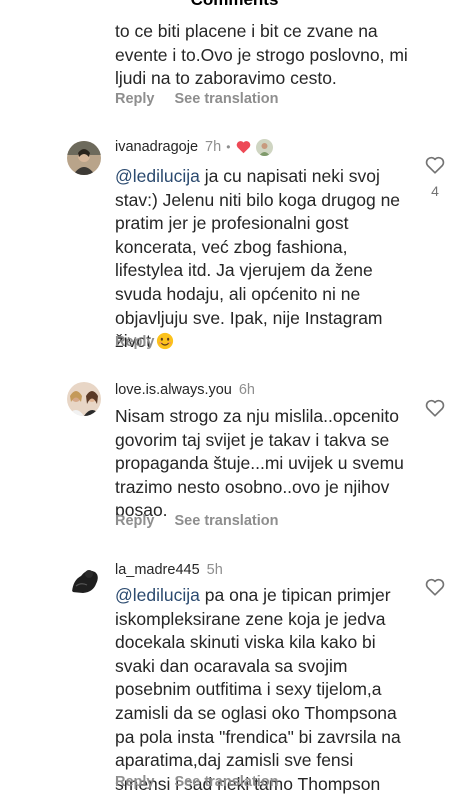 This screenshot has height=800, width=469. I want to click on comment-line: ljudi na to zaboravimo cesto., so click(226, 78).